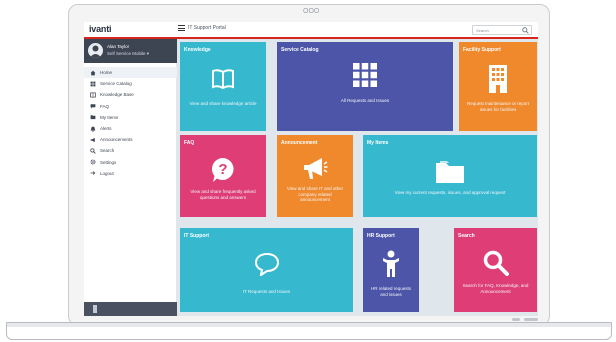 The height and width of the screenshot is (342, 616). Describe the element at coordinates (130, 117) in the screenshot. I see `sidebar-item-my-items: My Items` at that location.